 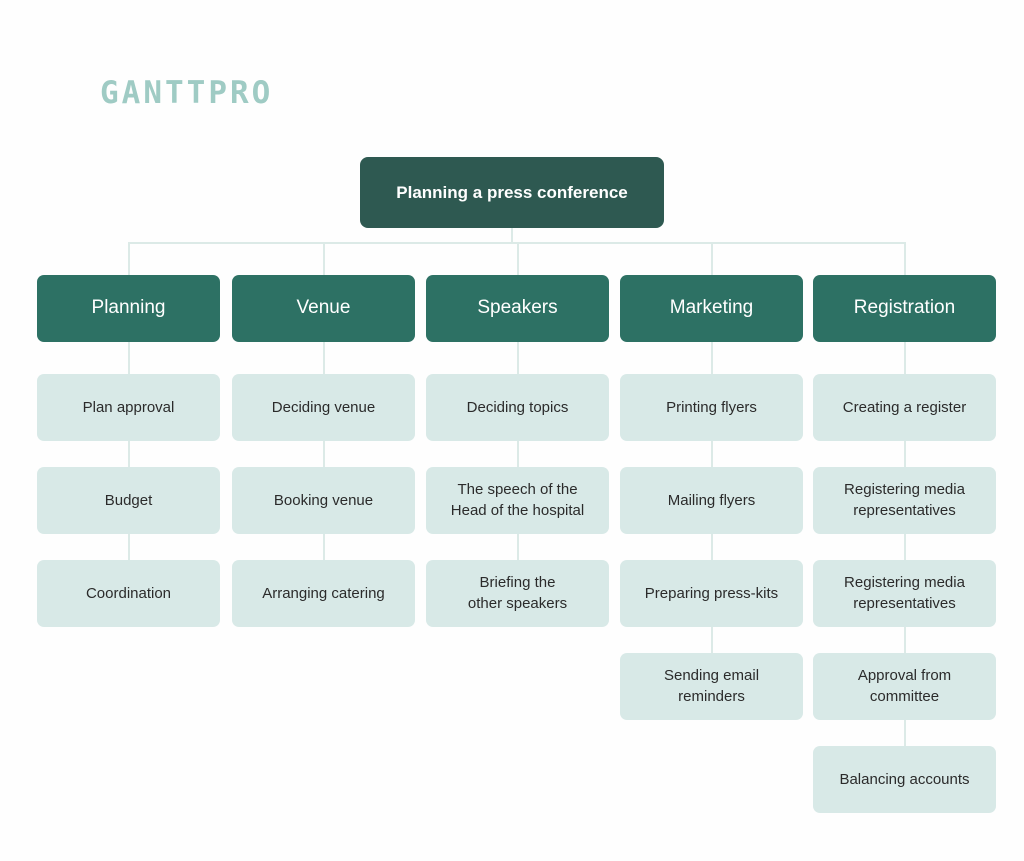 I want to click on leaf-node-label: The speech of the Head of the hospital, so click(x=517, y=500).